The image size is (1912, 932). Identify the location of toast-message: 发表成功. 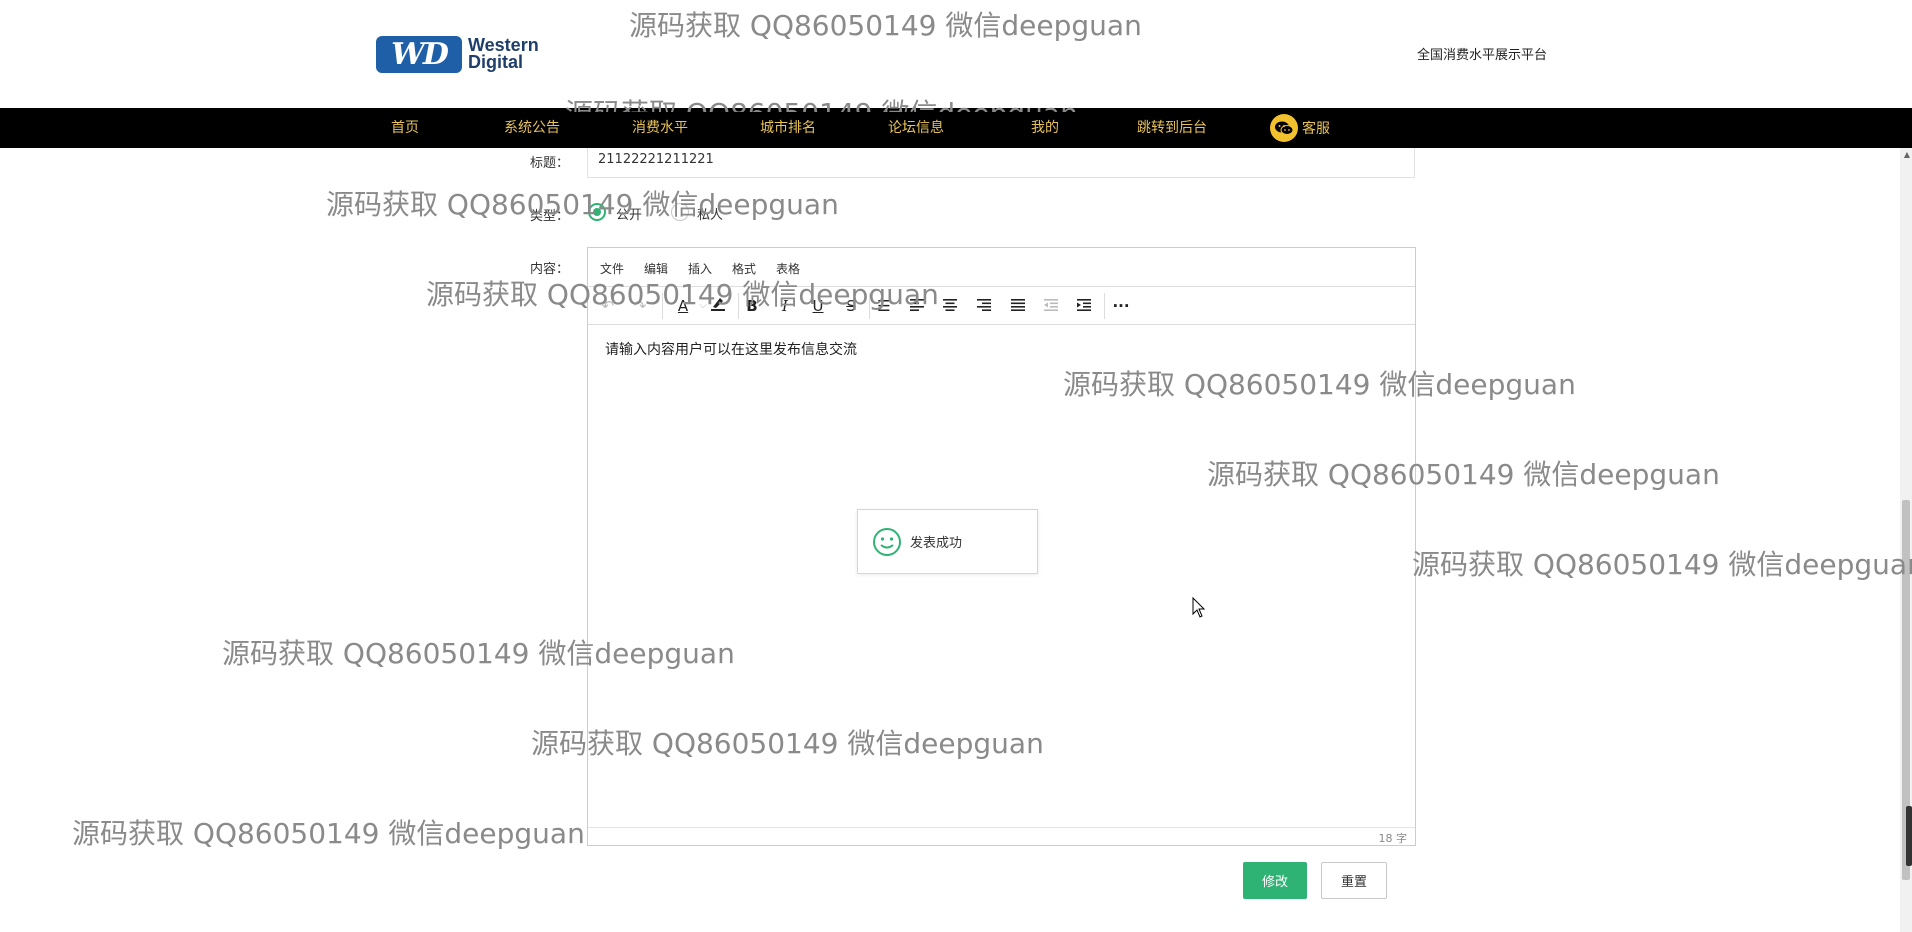
(936, 543).